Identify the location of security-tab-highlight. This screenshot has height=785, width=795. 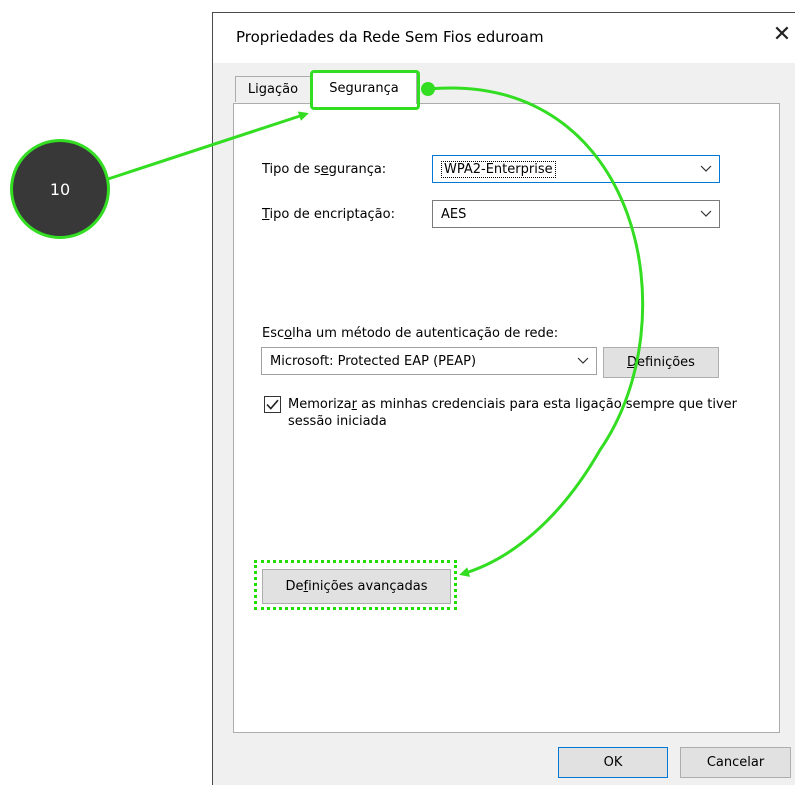
(365, 90).